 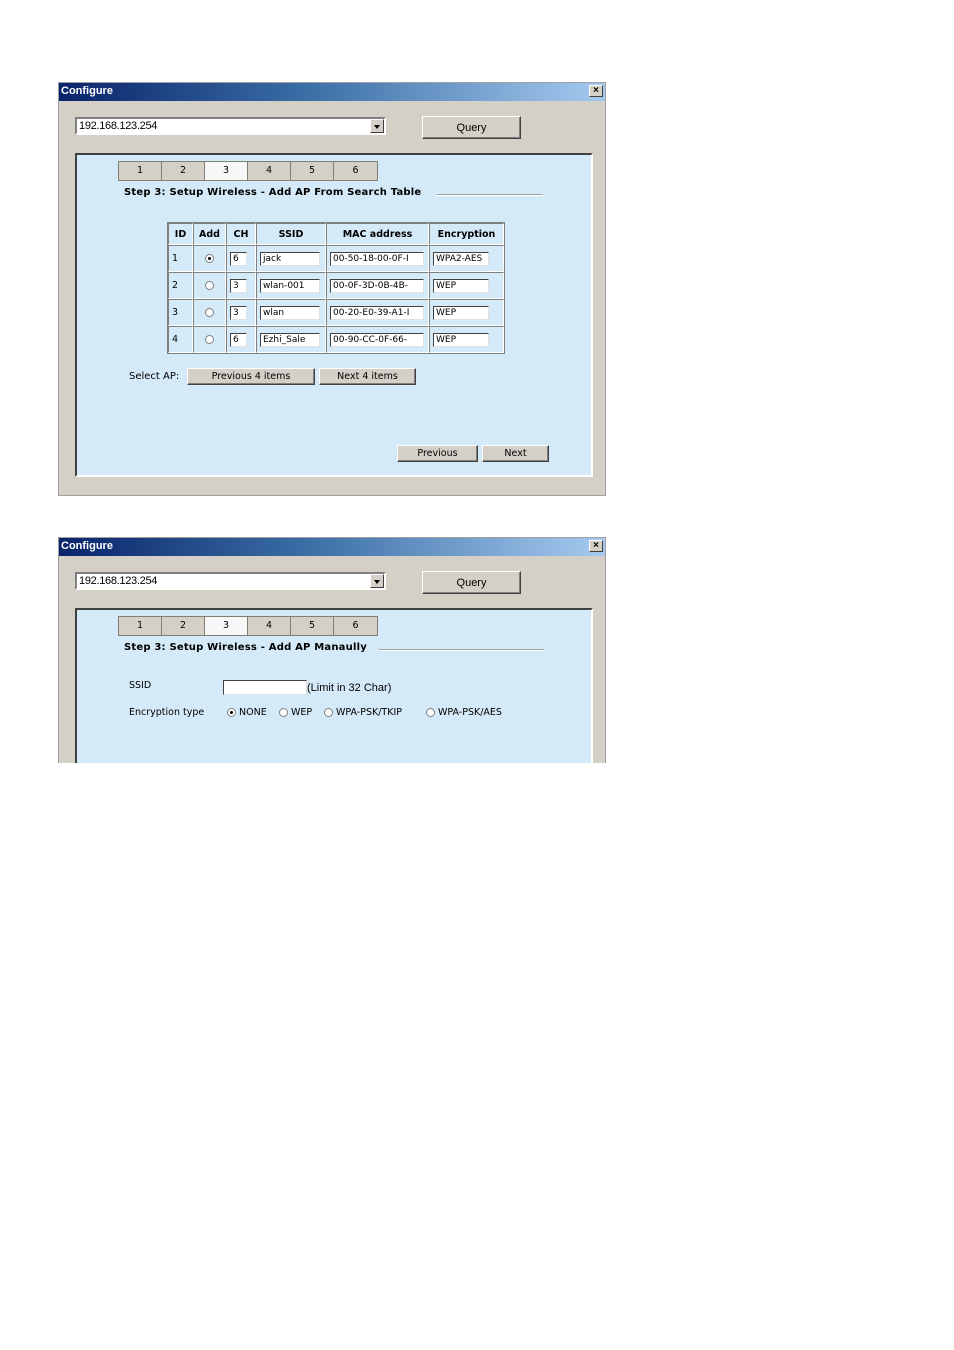 I want to click on next-button: Next, so click(x=515, y=453).